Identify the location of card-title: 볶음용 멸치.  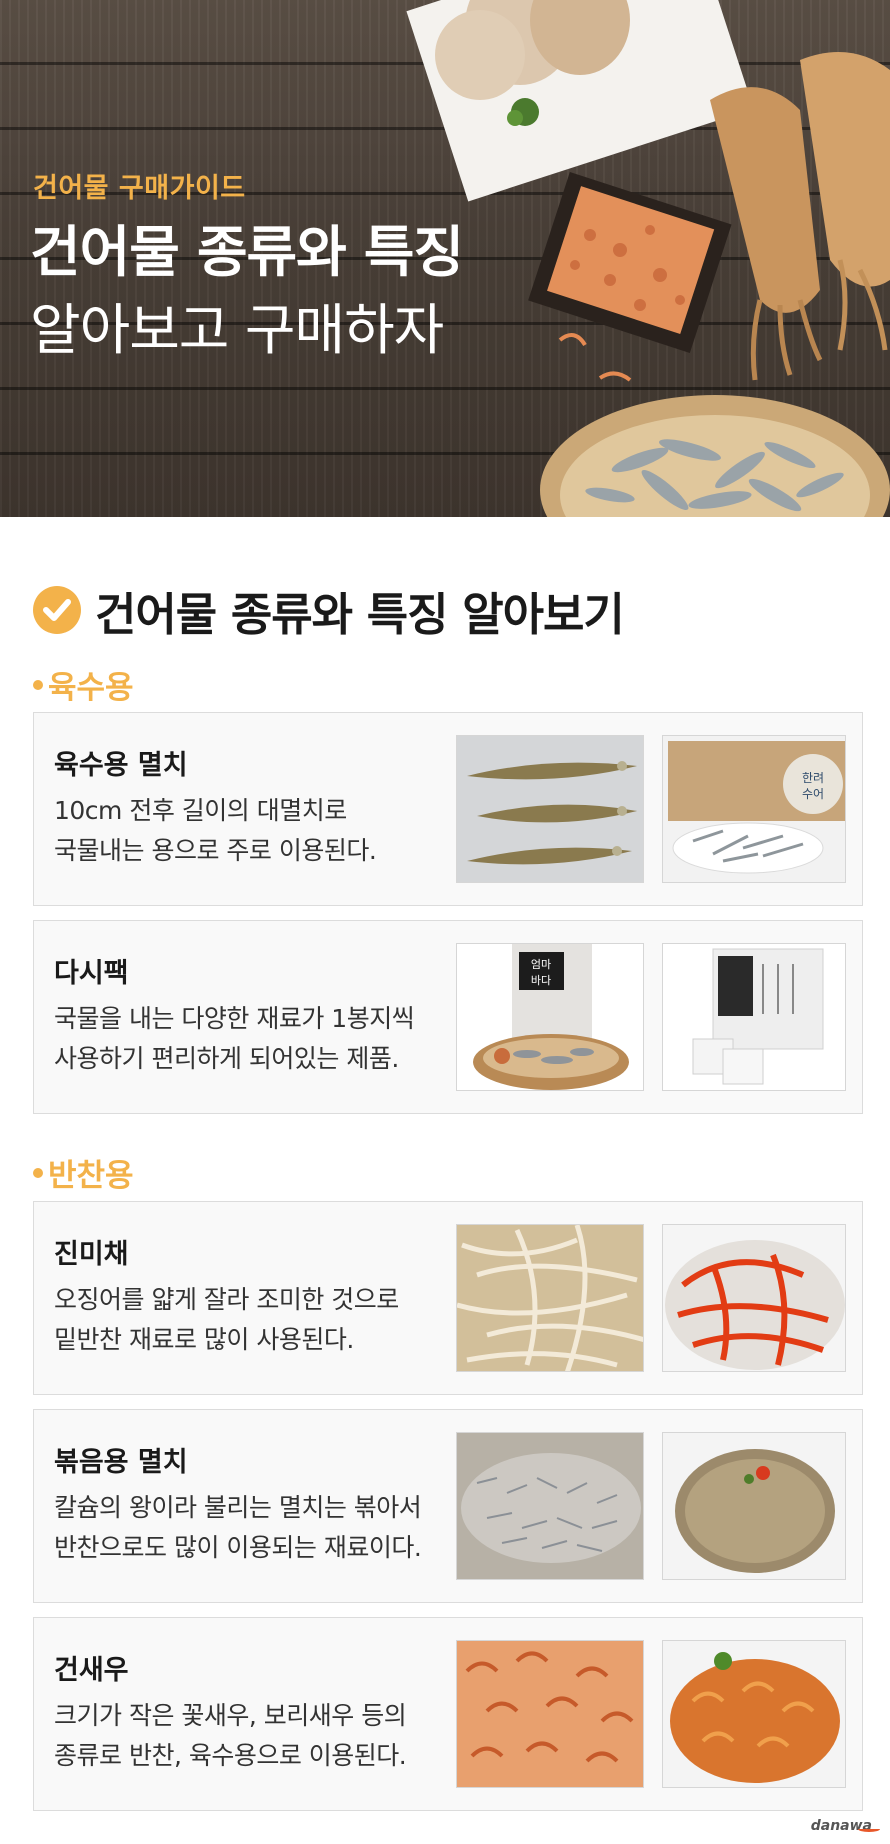
(121, 1462).